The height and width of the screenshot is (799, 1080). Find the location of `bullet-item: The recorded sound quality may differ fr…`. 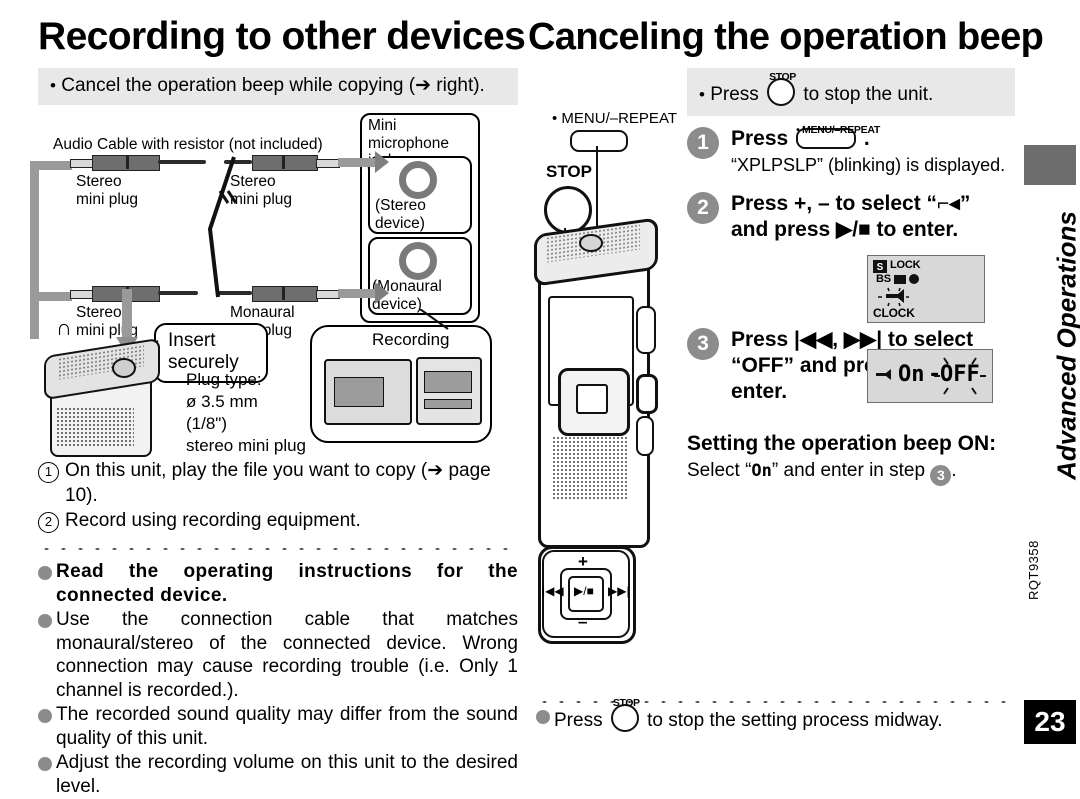

bullet-item: The recorded sound quality may differ fr… is located at coordinates (278, 726).